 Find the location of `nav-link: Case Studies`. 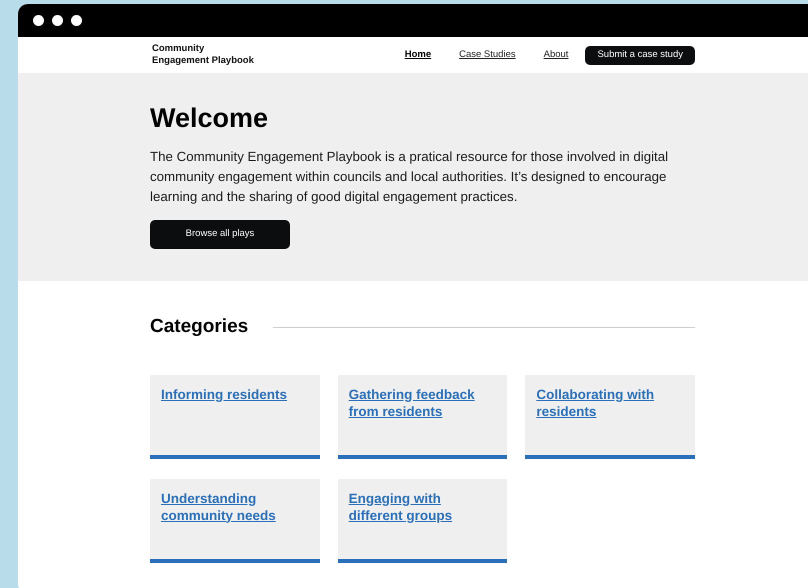

nav-link: Case Studies is located at coordinates (487, 55).